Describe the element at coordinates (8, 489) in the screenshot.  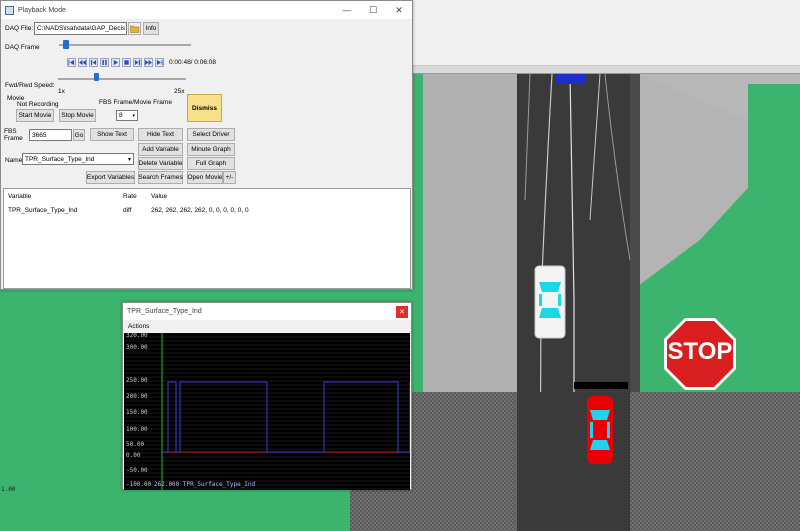
I see `scene-side-text: 1.00` at that location.